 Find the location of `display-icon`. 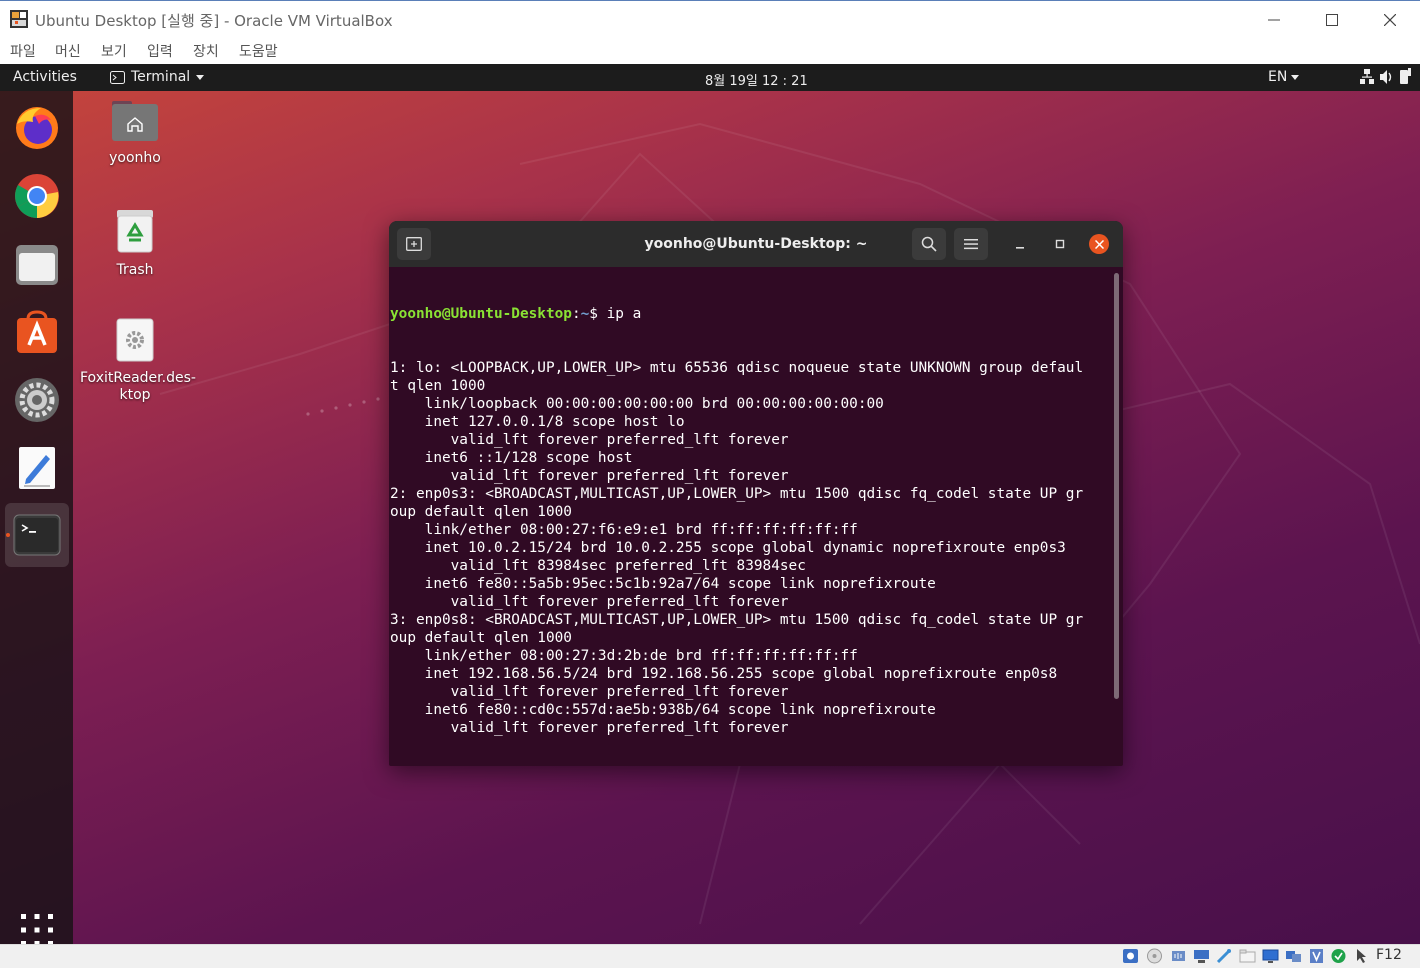

display-icon is located at coordinates (1270, 956).